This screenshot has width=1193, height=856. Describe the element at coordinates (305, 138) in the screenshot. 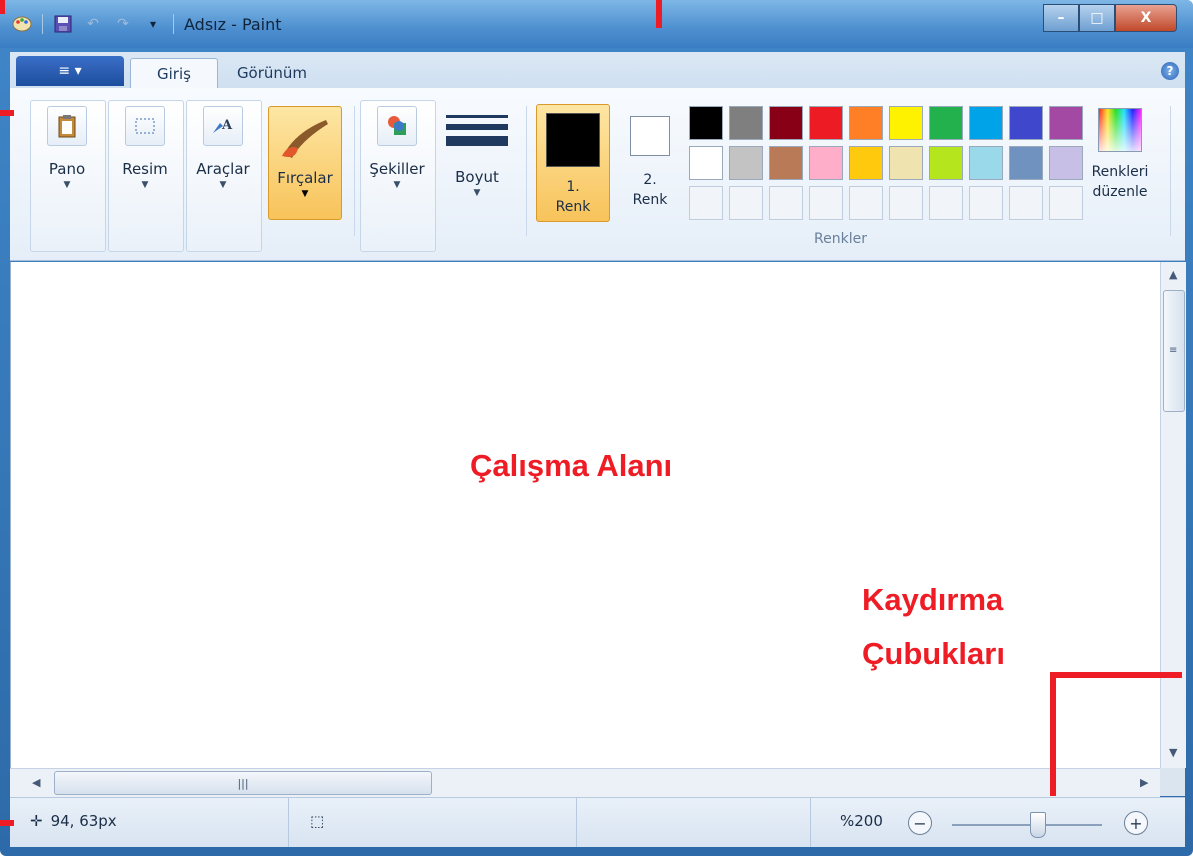

I see `brush-icon` at that location.